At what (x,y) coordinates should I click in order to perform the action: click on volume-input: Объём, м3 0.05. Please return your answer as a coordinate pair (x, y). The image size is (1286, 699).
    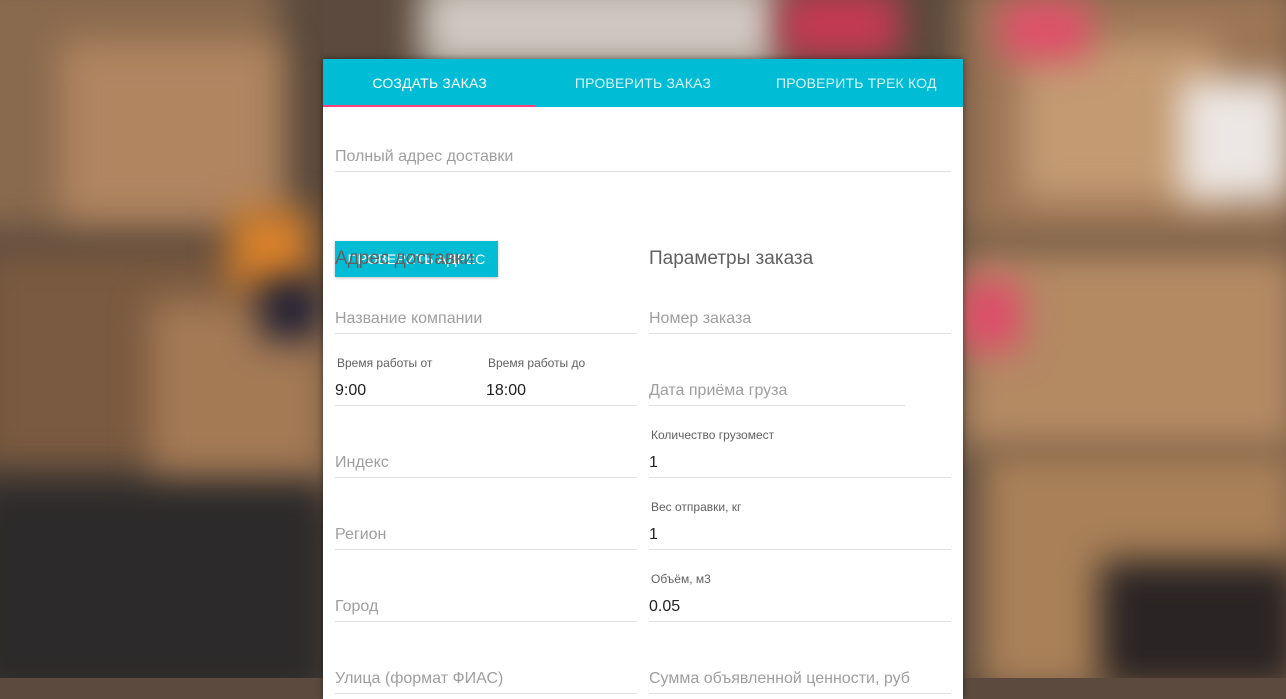
    Looking at the image, I should click on (800, 597).